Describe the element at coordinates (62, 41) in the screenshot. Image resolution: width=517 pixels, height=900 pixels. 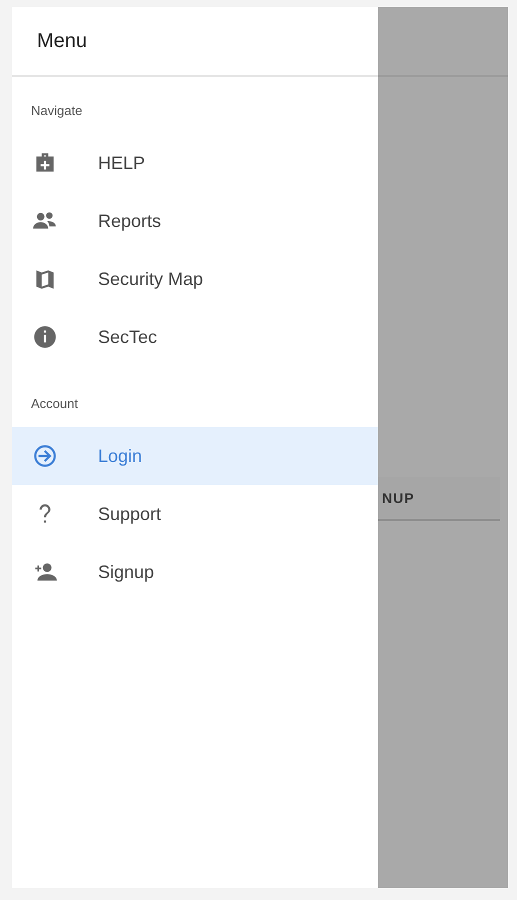
I see `menu-title: Menu` at that location.